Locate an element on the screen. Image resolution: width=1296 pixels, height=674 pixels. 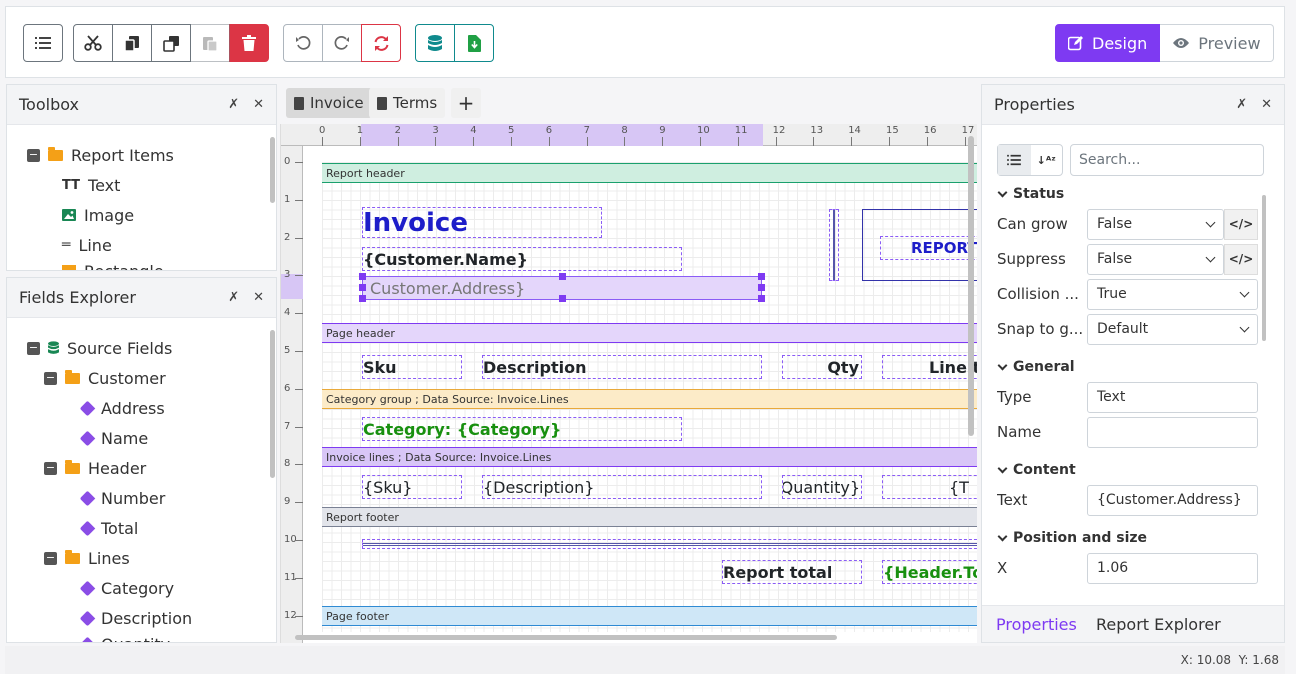
field-total: Total is located at coordinates (108, 528).